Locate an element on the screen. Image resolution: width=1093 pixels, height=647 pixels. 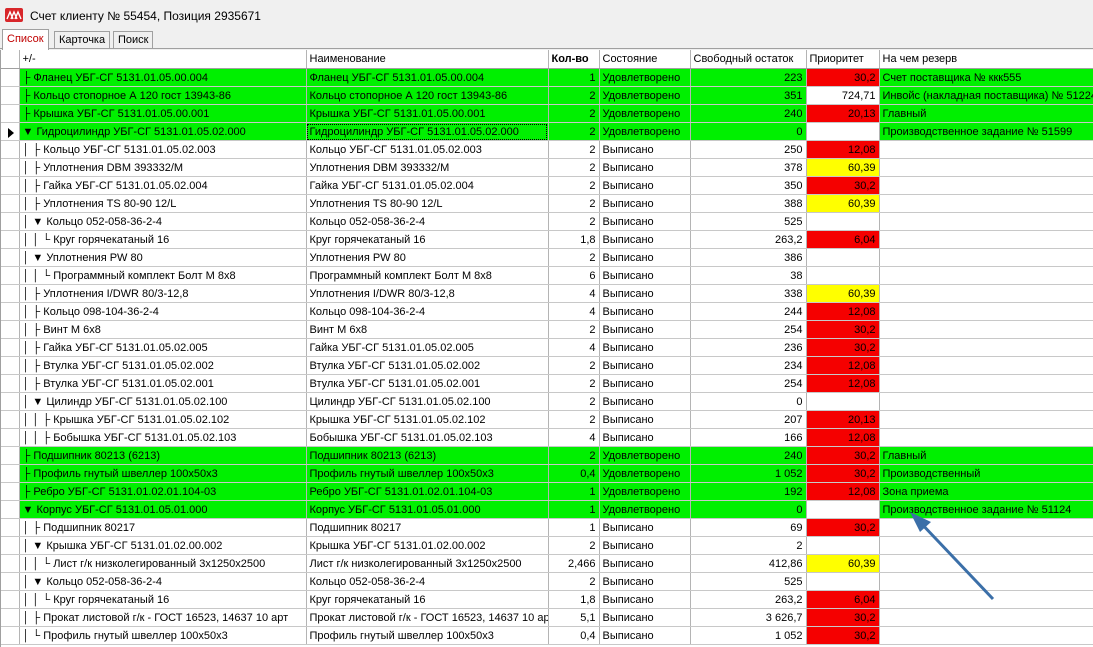
column-header-qty: Кол-во is located at coordinates (574, 59).